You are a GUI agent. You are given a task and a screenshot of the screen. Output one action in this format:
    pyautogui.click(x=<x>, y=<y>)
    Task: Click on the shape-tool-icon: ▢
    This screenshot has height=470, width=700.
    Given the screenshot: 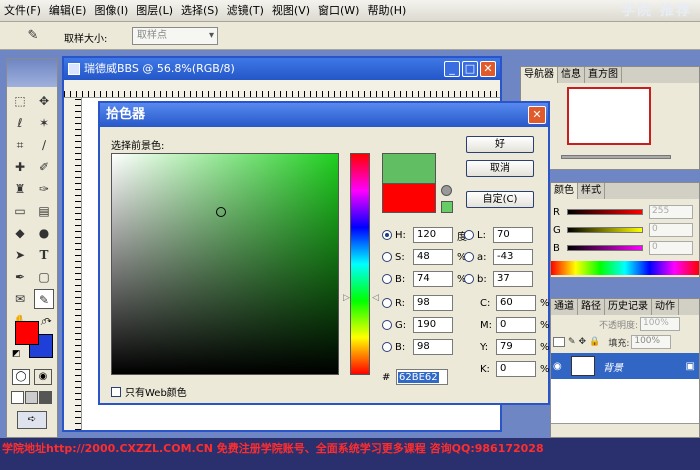 What is the action you would take?
    pyautogui.click(x=44, y=277)
    